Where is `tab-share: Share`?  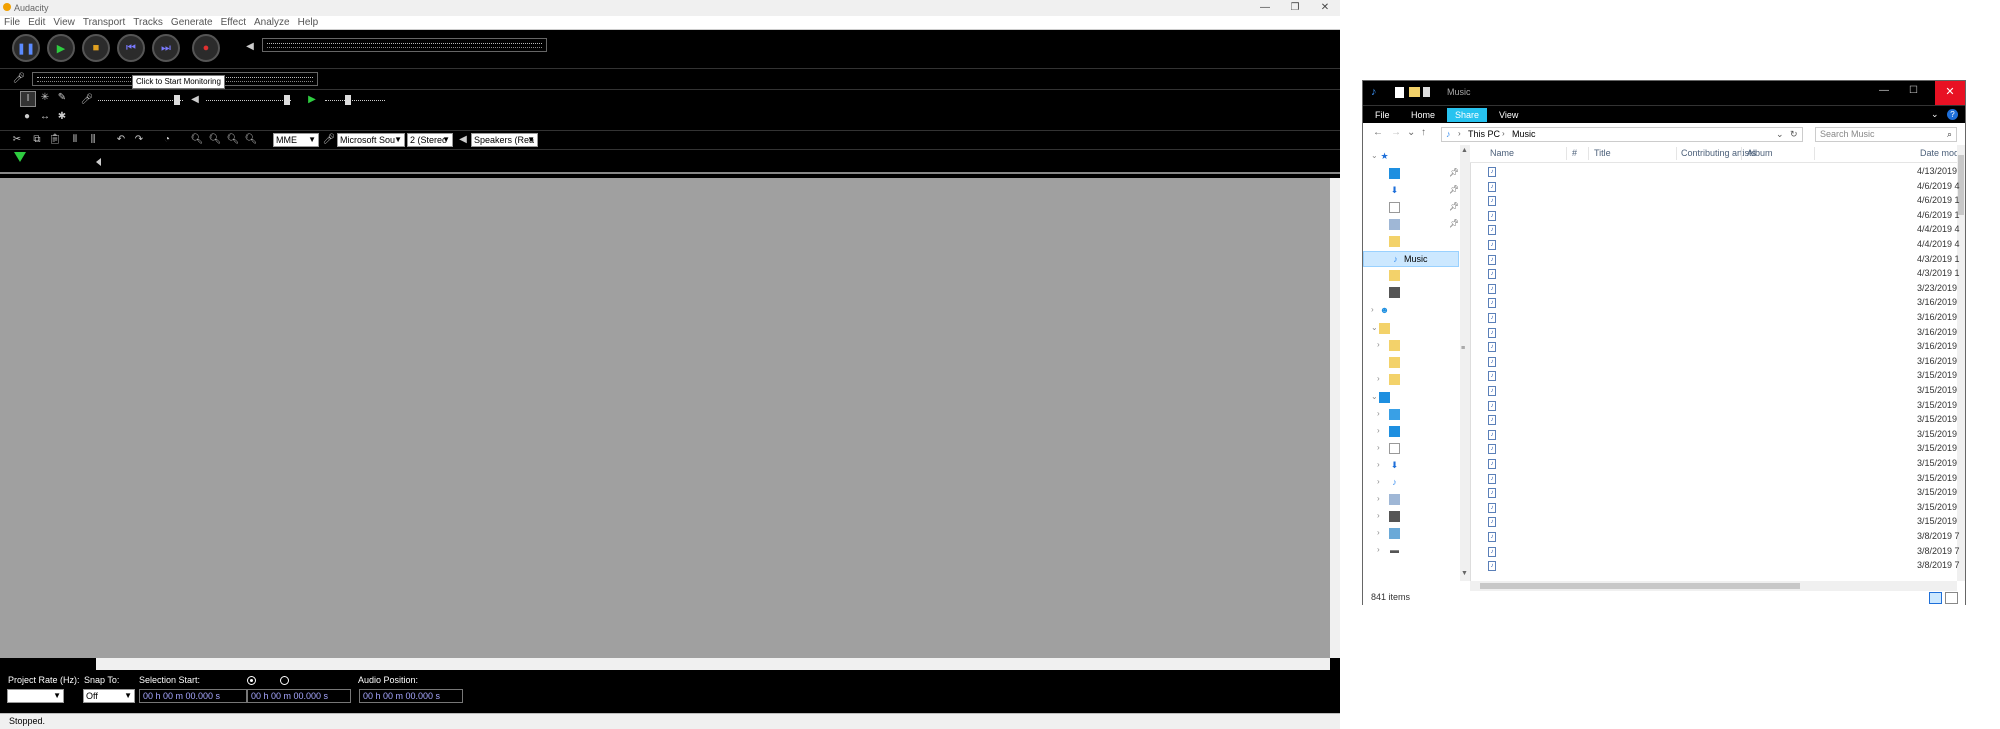 tab-share: Share is located at coordinates (1467, 115).